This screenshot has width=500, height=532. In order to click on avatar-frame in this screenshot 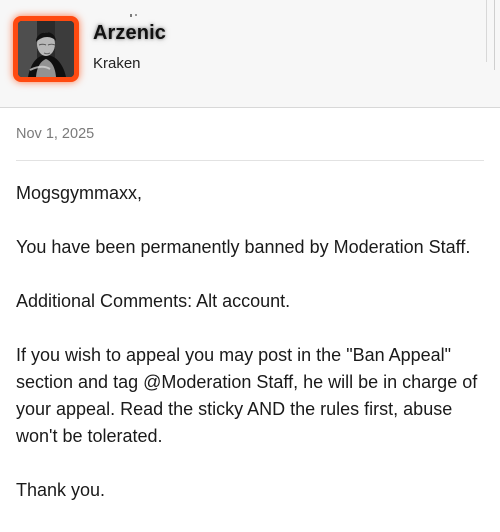, I will do `click(46, 49)`.